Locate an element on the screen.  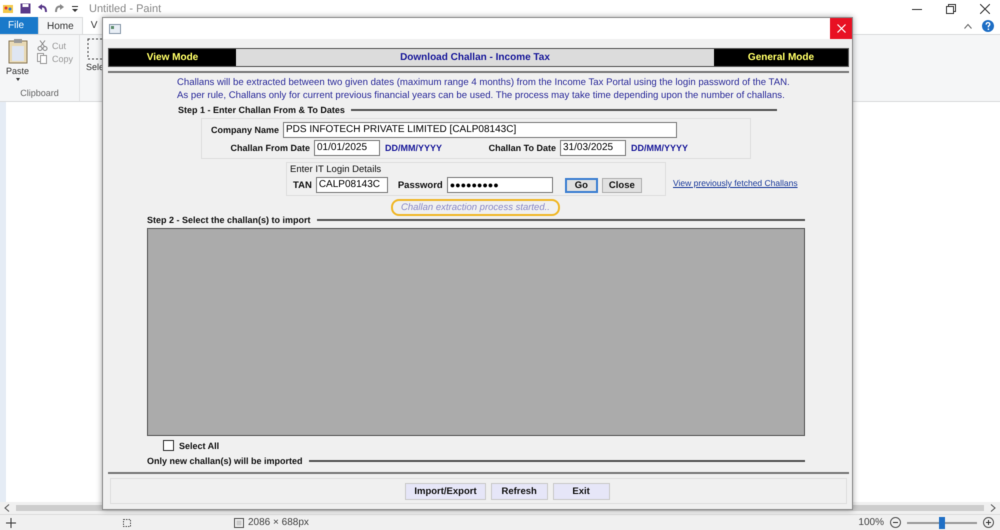
zoom-in-icon is located at coordinates (988, 522).